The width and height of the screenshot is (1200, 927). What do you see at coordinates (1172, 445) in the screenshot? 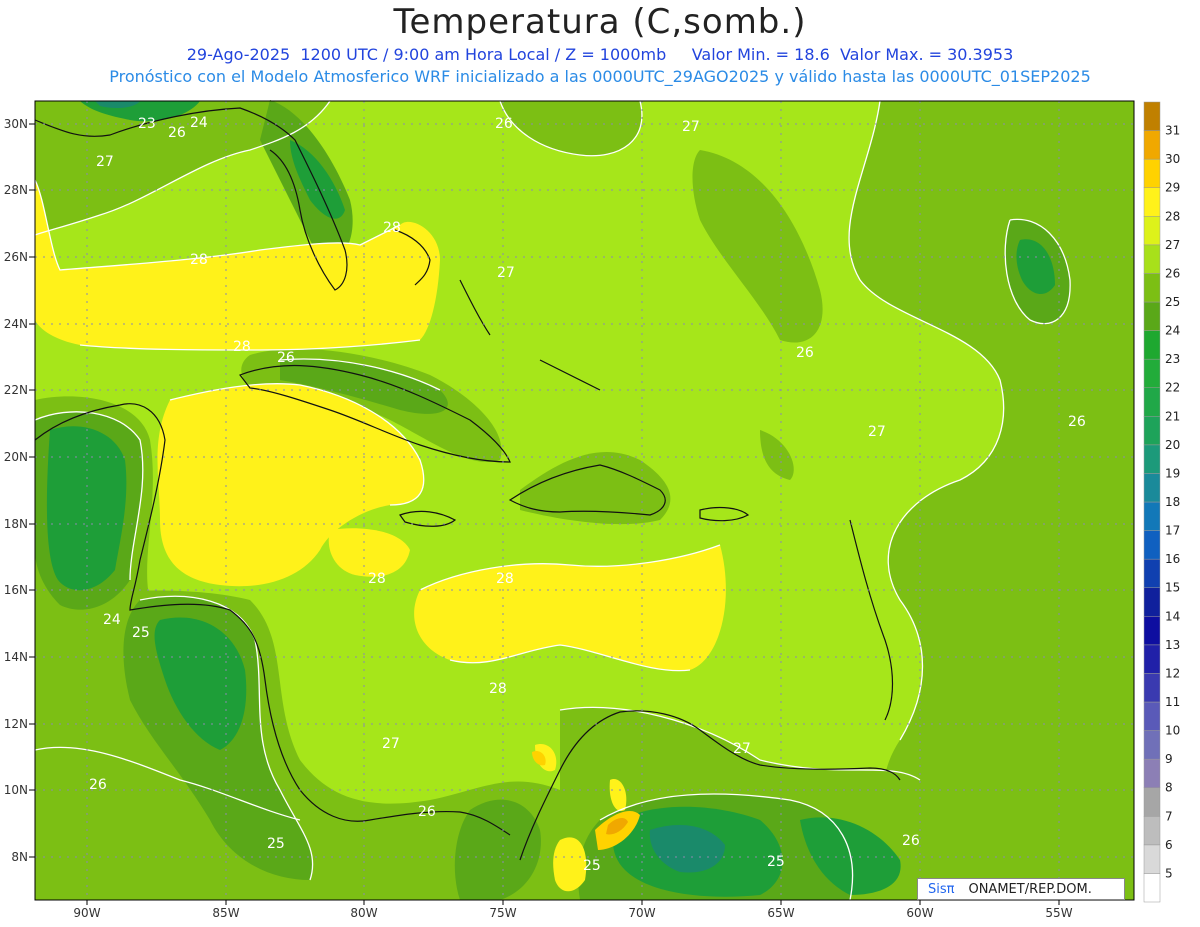
I see `legend-level-label: 20` at bounding box center [1172, 445].